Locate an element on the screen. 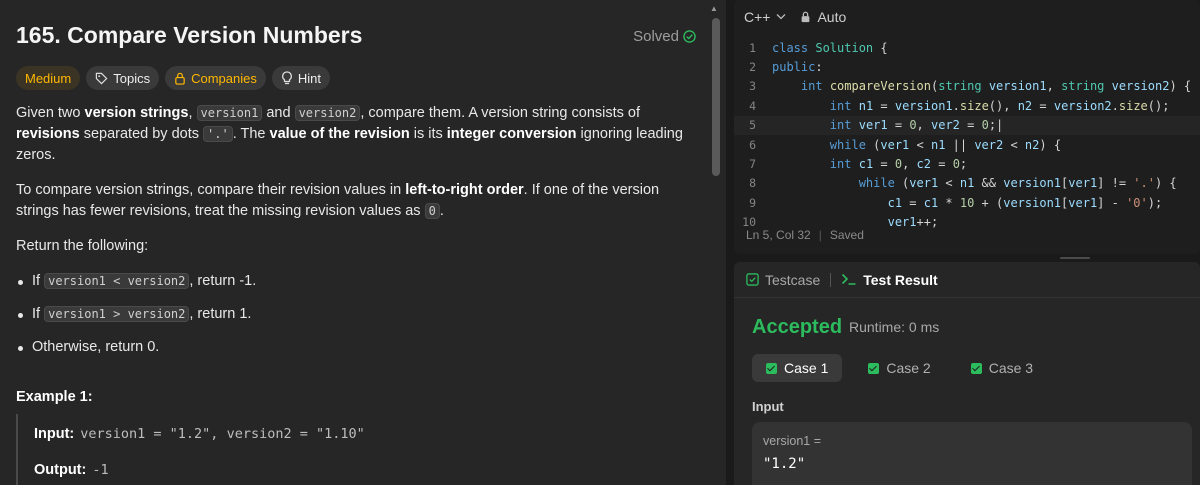 The width and height of the screenshot is (1200, 485). case-tab-3: Case 3 is located at coordinates (1002, 368).